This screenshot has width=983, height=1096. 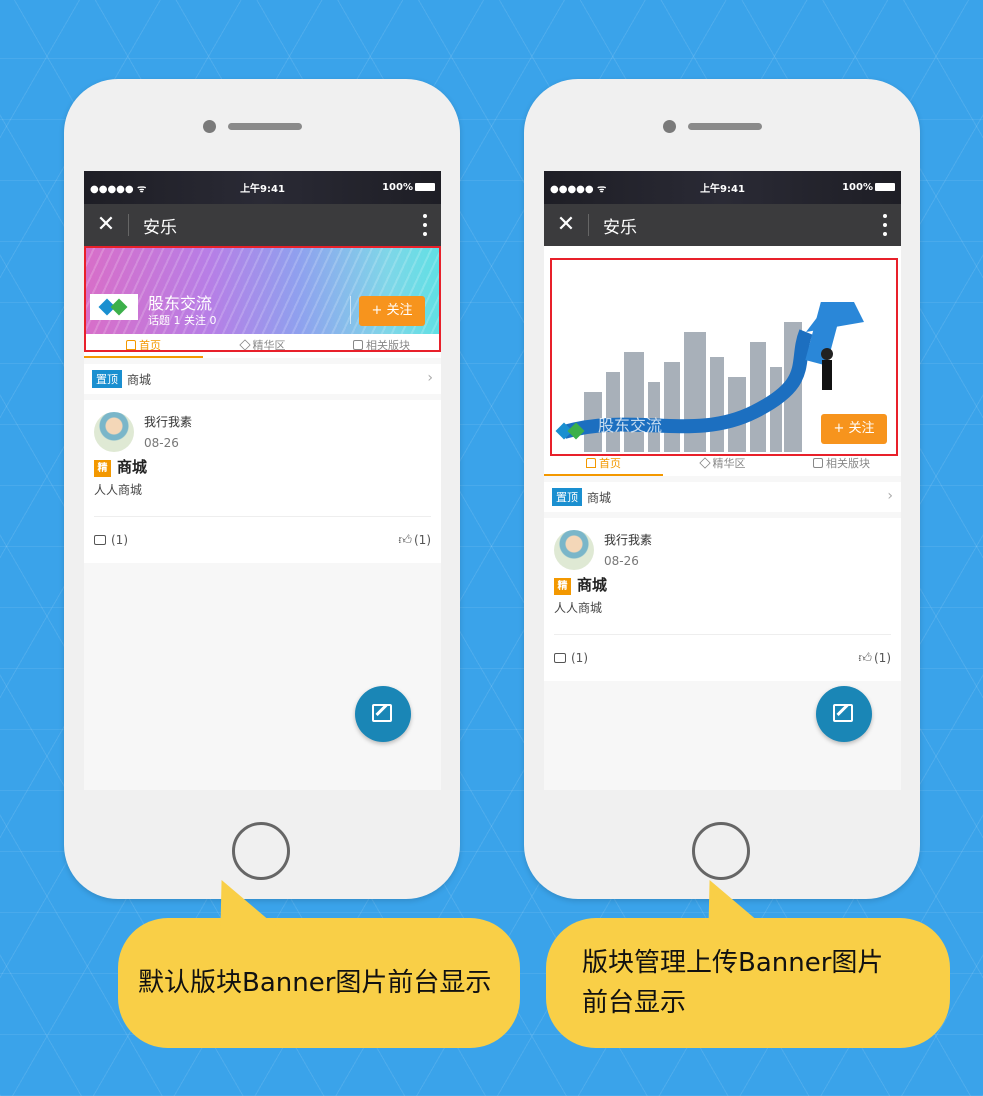 I want to click on caption-bubble-left: 默认版块Banner图片前台显示, so click(x=319, y=964).